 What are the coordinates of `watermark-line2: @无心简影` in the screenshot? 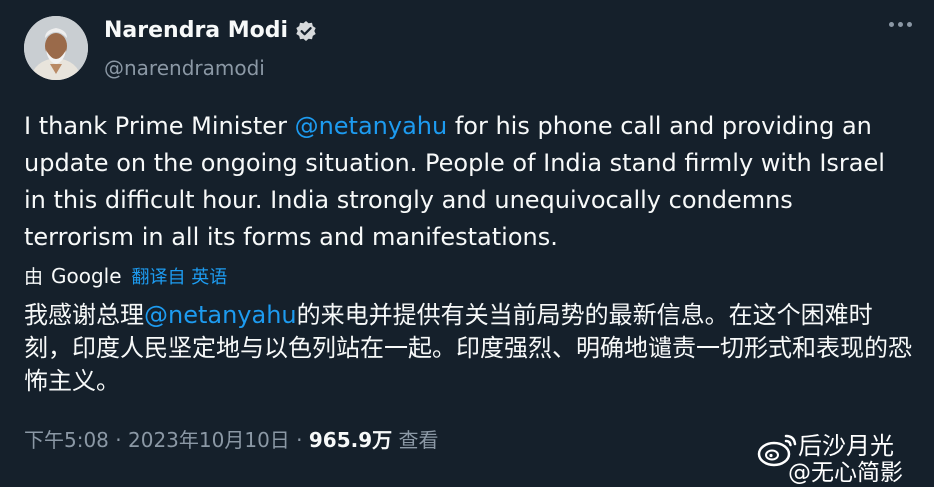 It's located at (845, 473).